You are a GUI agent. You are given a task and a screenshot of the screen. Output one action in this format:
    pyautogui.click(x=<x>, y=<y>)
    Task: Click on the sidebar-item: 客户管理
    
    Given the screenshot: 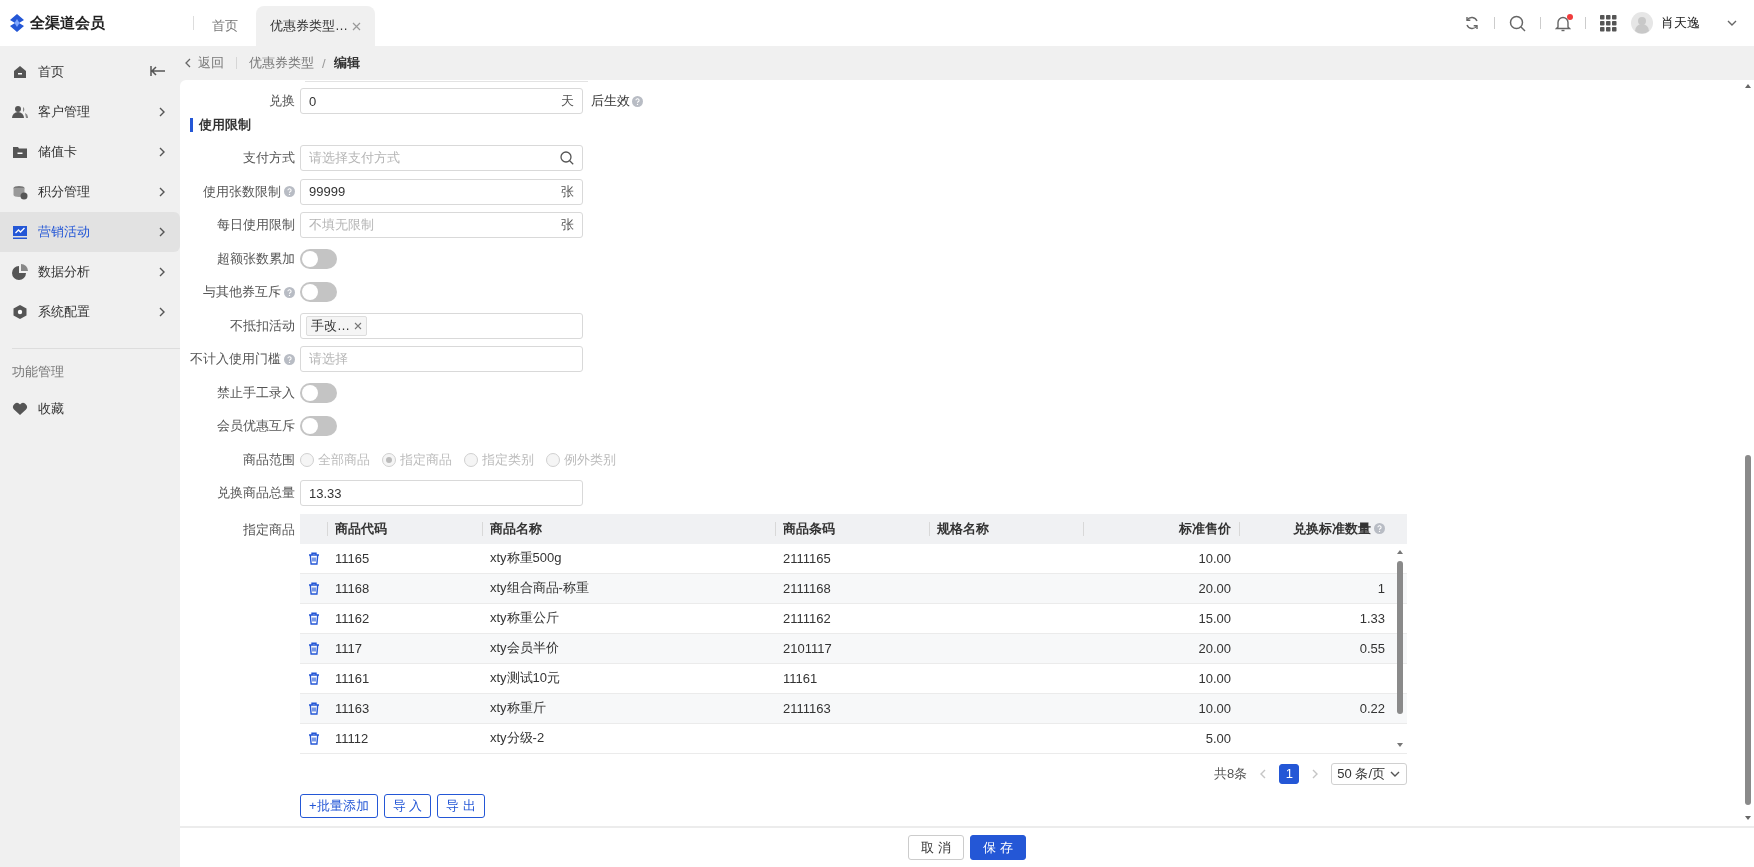 What is the action you would take?
    pyautogui.click(x=90, y=112)
    